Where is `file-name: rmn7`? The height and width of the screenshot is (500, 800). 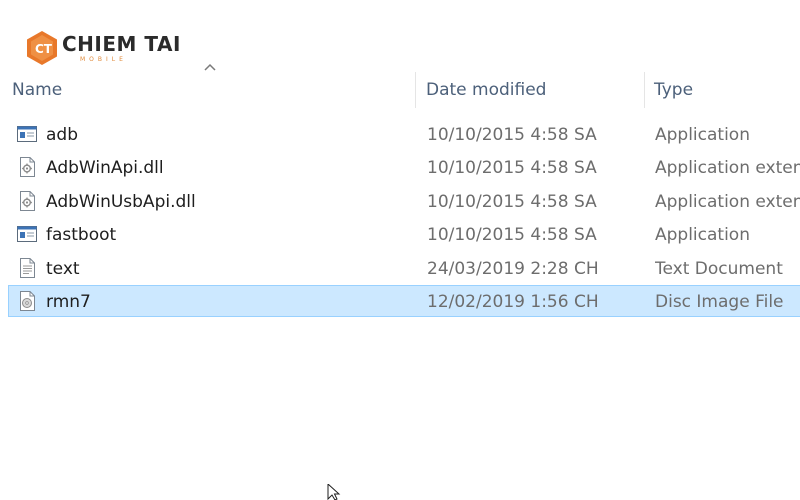 file-name: rmn7 is located at coordinates (68, 301).